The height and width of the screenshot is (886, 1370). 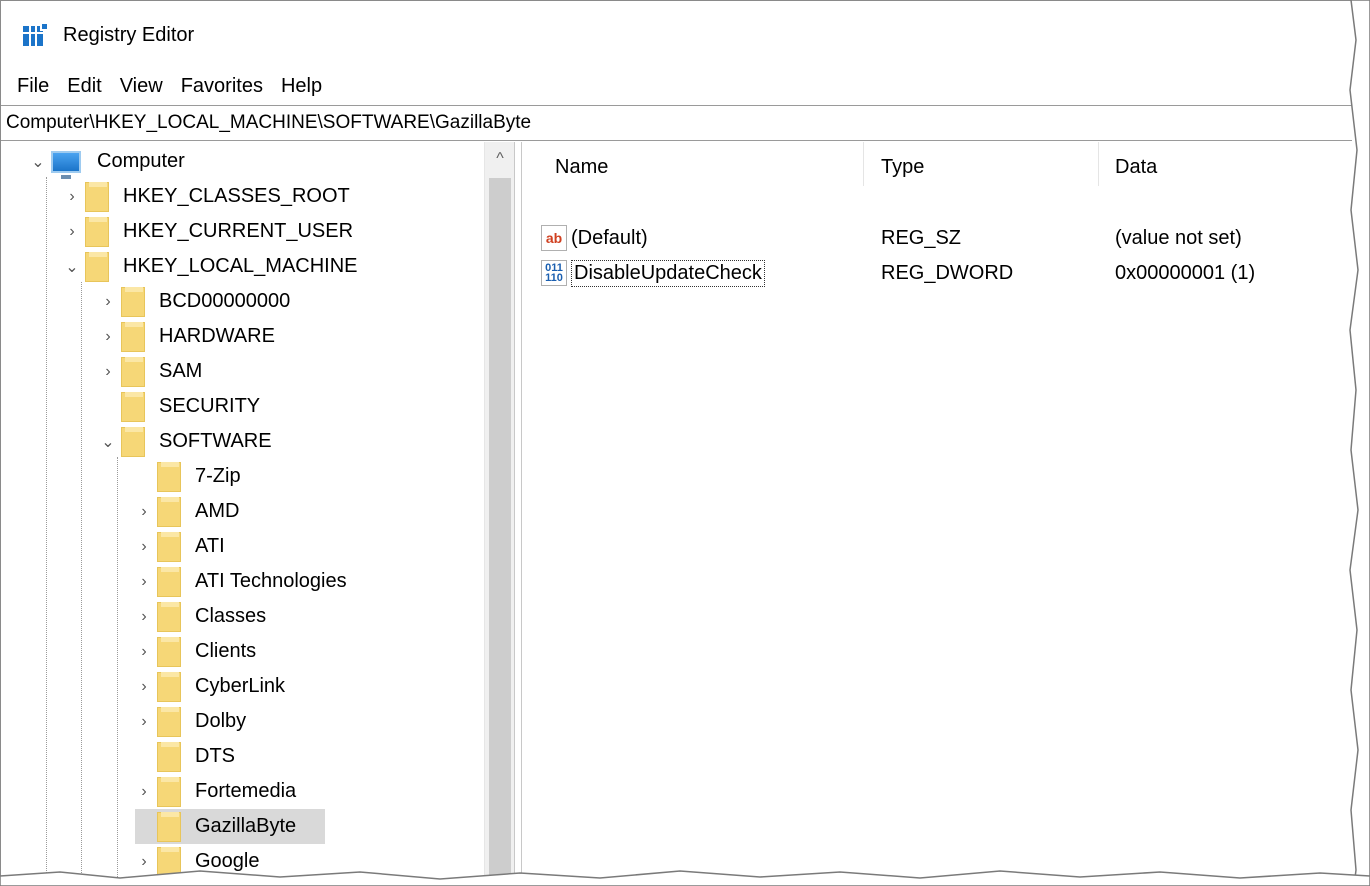 I want to click on tree-item-gazillabyte: GazillaByte, so click(x=230, y=826).